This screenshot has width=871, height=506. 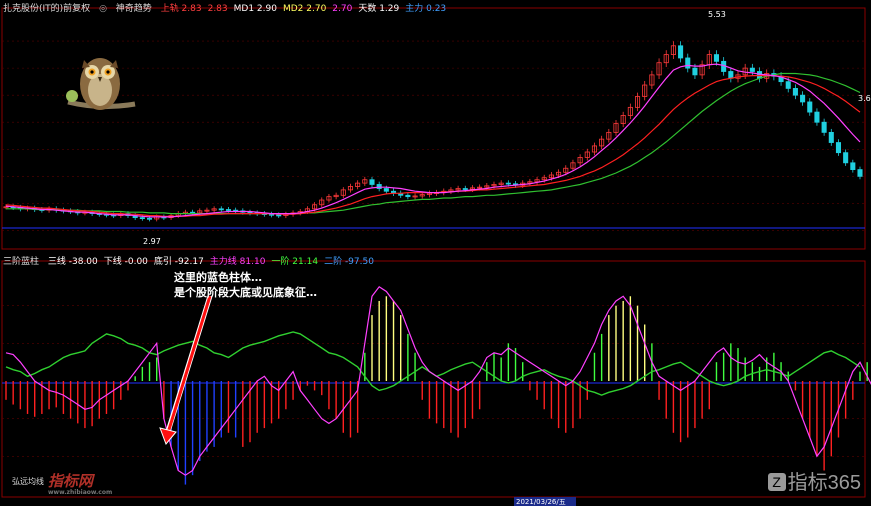 I want to click on osc-header-value-2: 底引 -92.17, so click(x=178, y=262).